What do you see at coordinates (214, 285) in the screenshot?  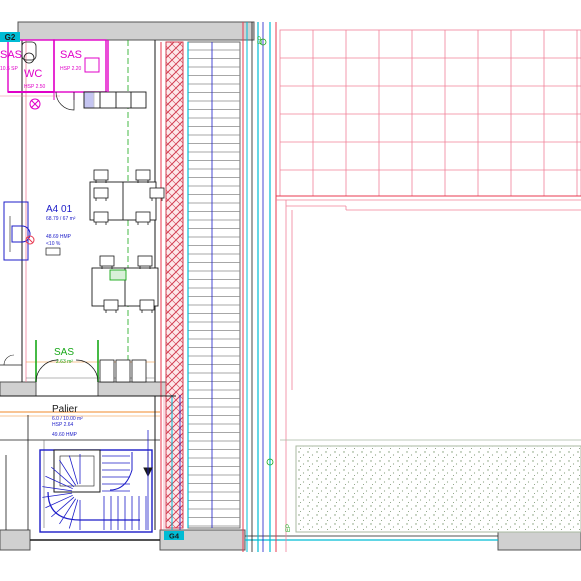 I see `stair-run` at bounding box center [214, 285].